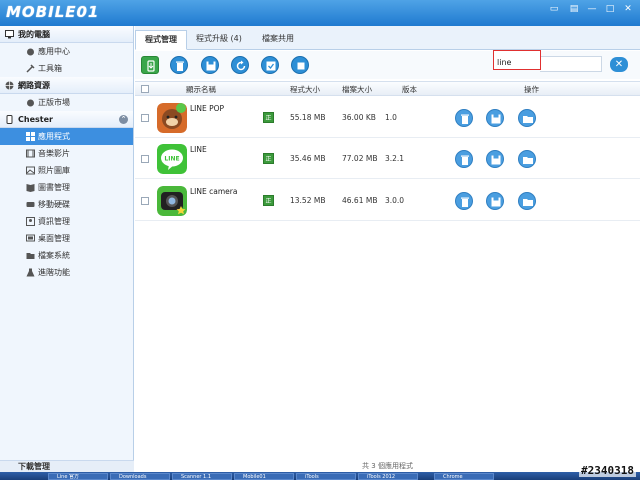  I want to click on svg-text: LINE, so click(171, 159).